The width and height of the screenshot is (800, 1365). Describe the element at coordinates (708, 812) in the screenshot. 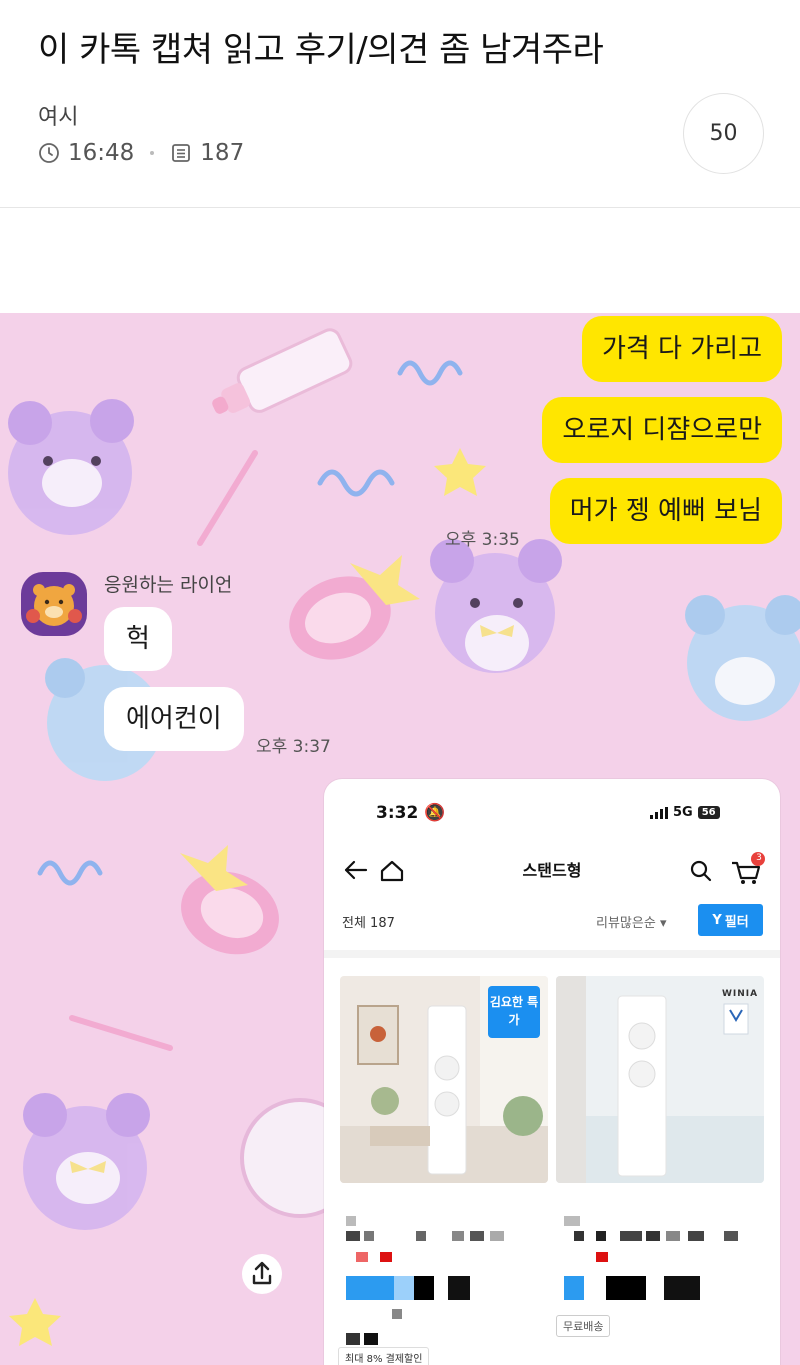

I see `battery-icon: 56` at that location.